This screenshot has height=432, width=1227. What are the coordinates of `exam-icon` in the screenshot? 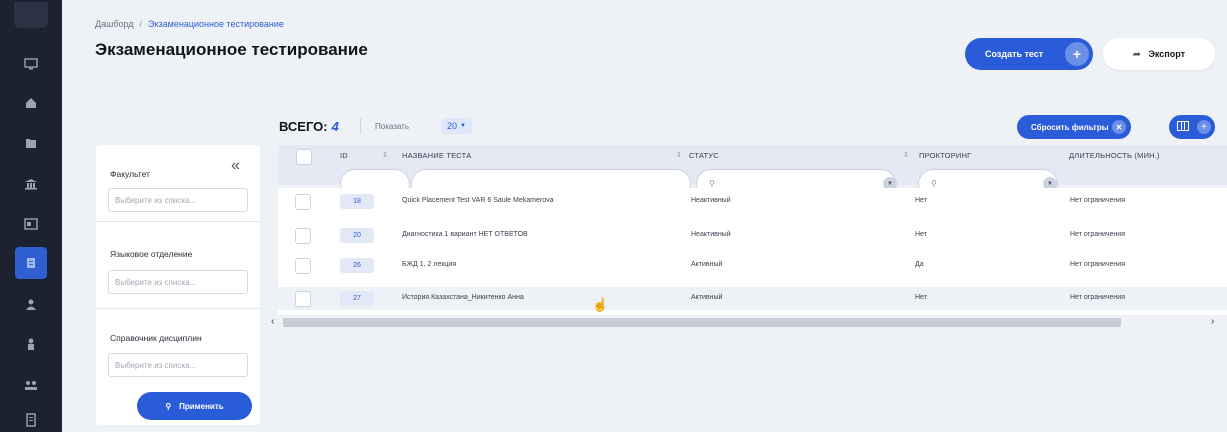 It's located at (31, 263).